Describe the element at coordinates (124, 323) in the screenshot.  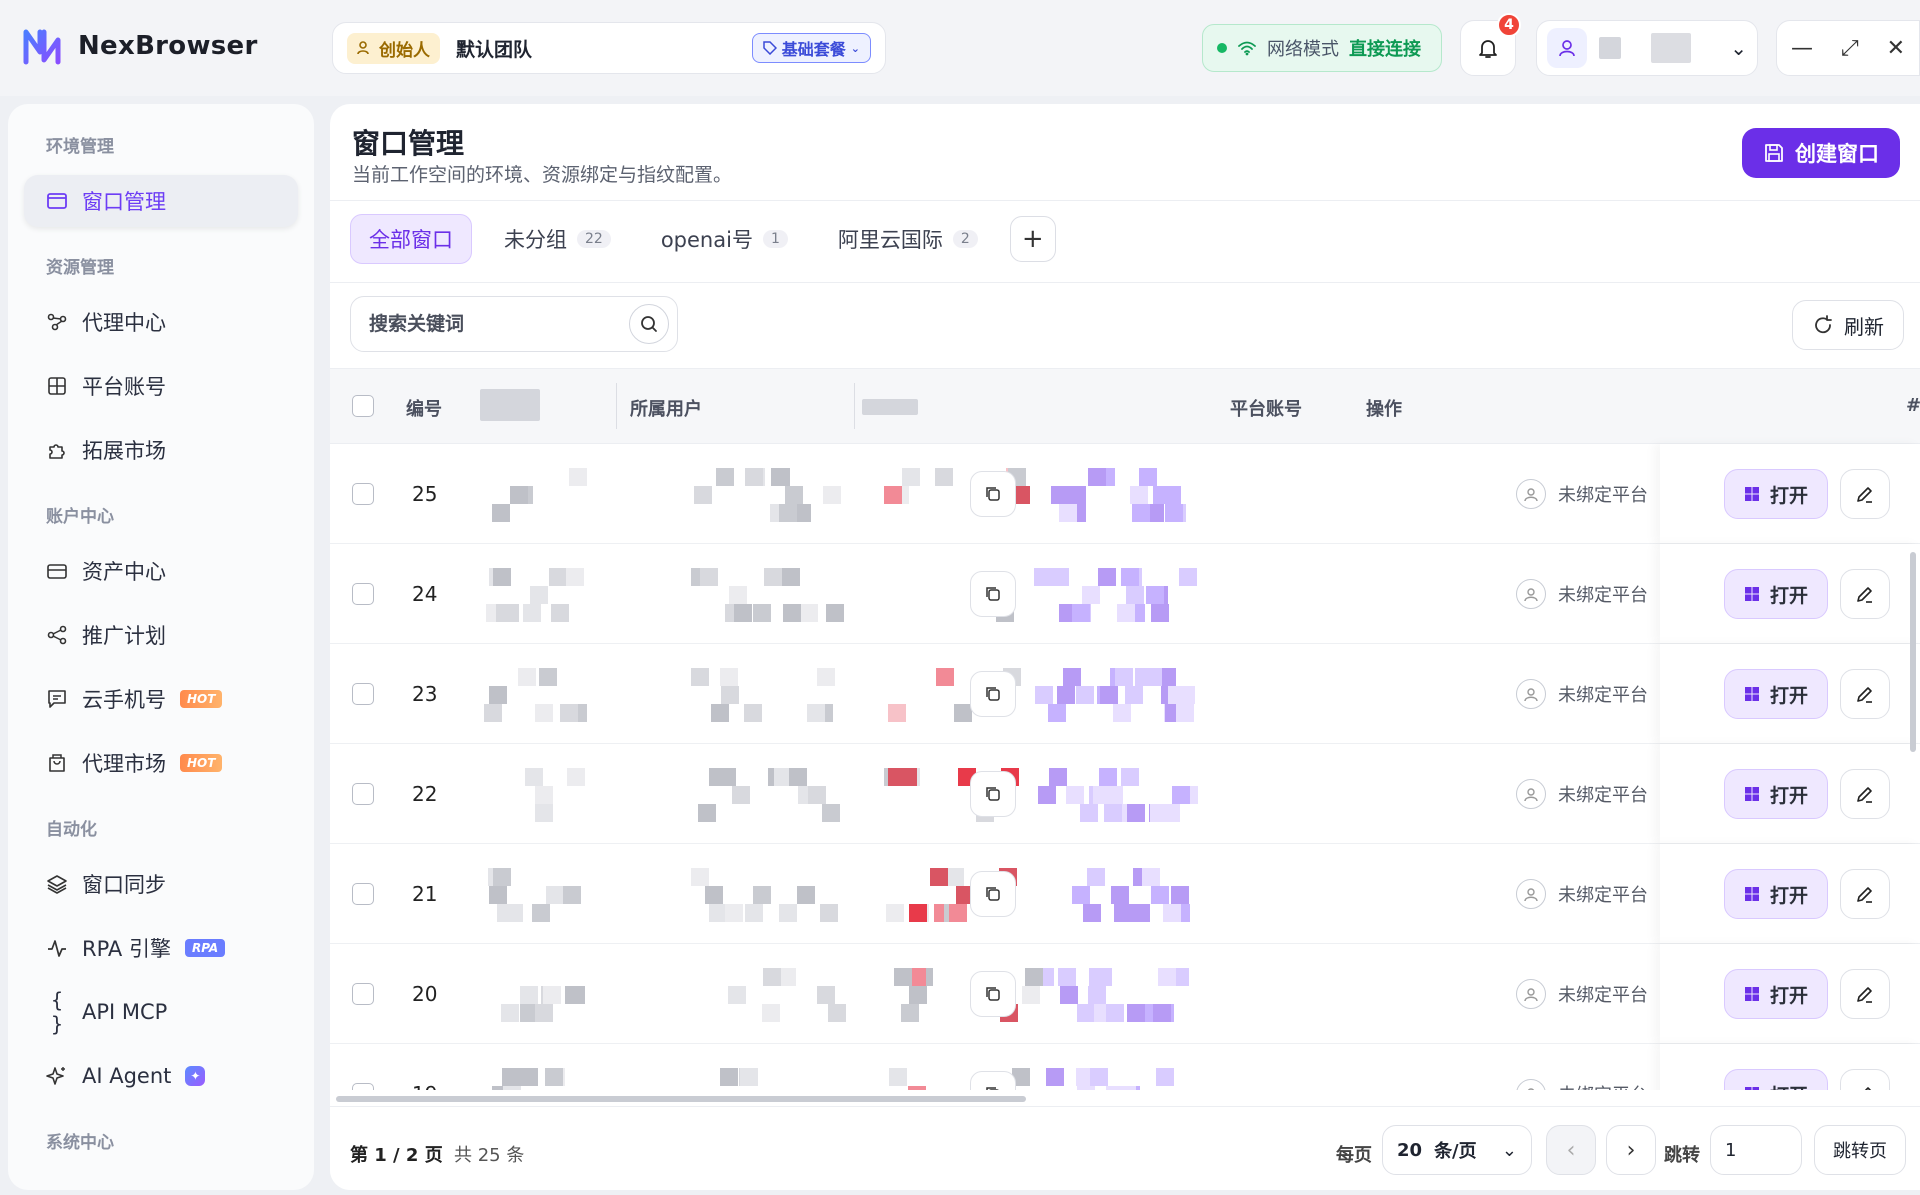
I see `sidebar-item-label: 代理中心` at that location.